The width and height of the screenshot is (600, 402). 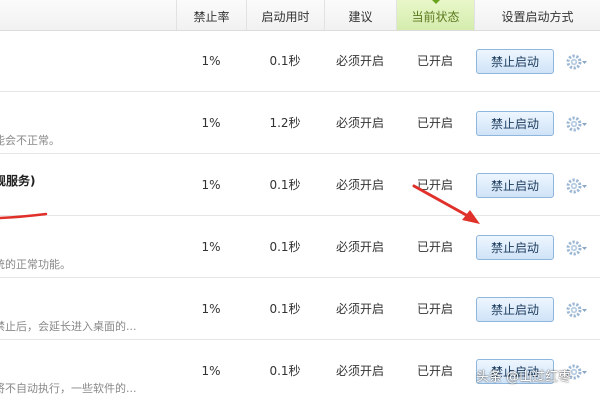 What do you see at coordinates (446, 204) in the screenshot?
I see `red-arrow-icon` at bounding box center [446, 204].